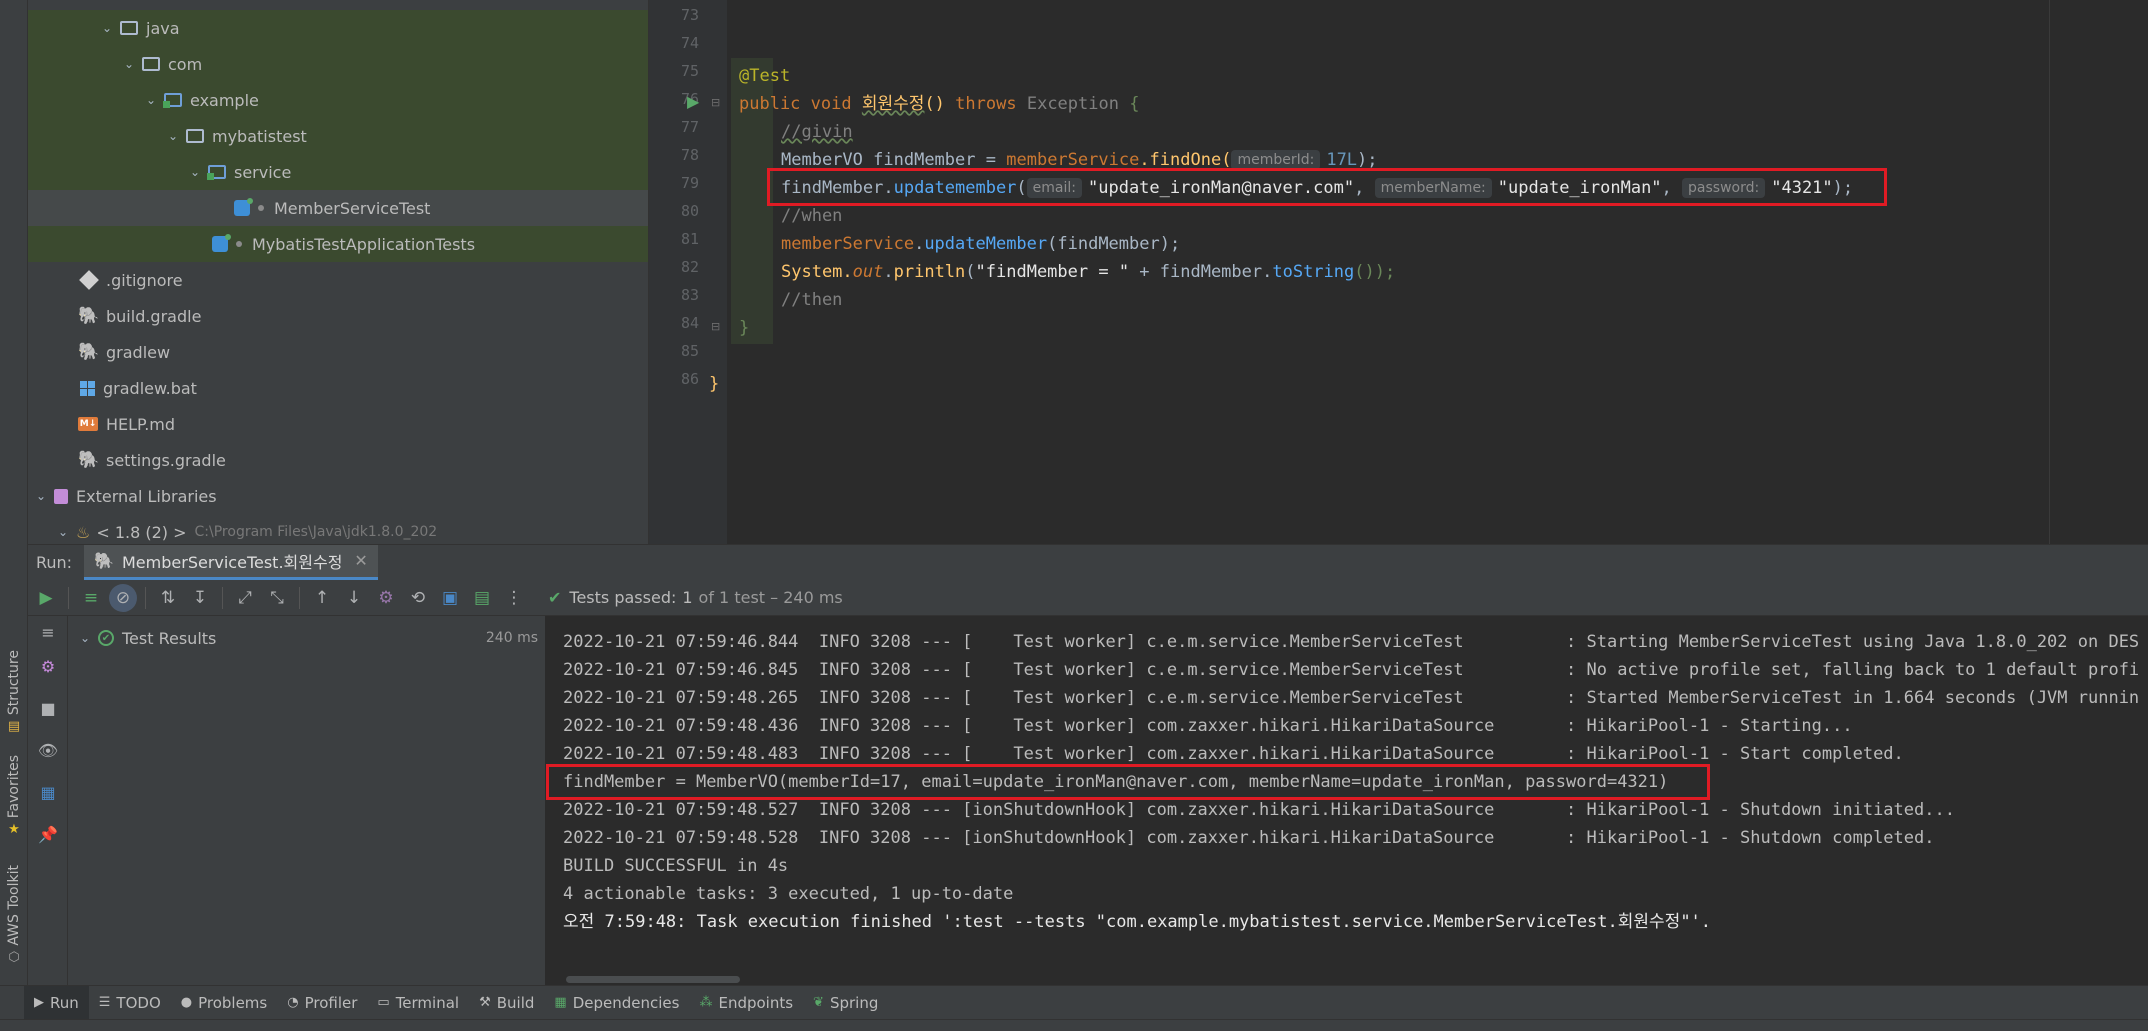  Describe the element at coordinates (1313, 272) in the screenshot. I see `method-call-token: toString` at that location.